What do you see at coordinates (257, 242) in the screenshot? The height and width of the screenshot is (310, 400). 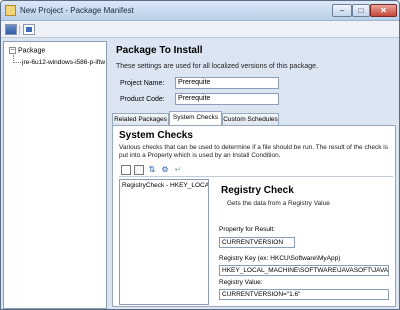 I see `property-field: CURRENTVERSION` at bounding box center [257, 242].